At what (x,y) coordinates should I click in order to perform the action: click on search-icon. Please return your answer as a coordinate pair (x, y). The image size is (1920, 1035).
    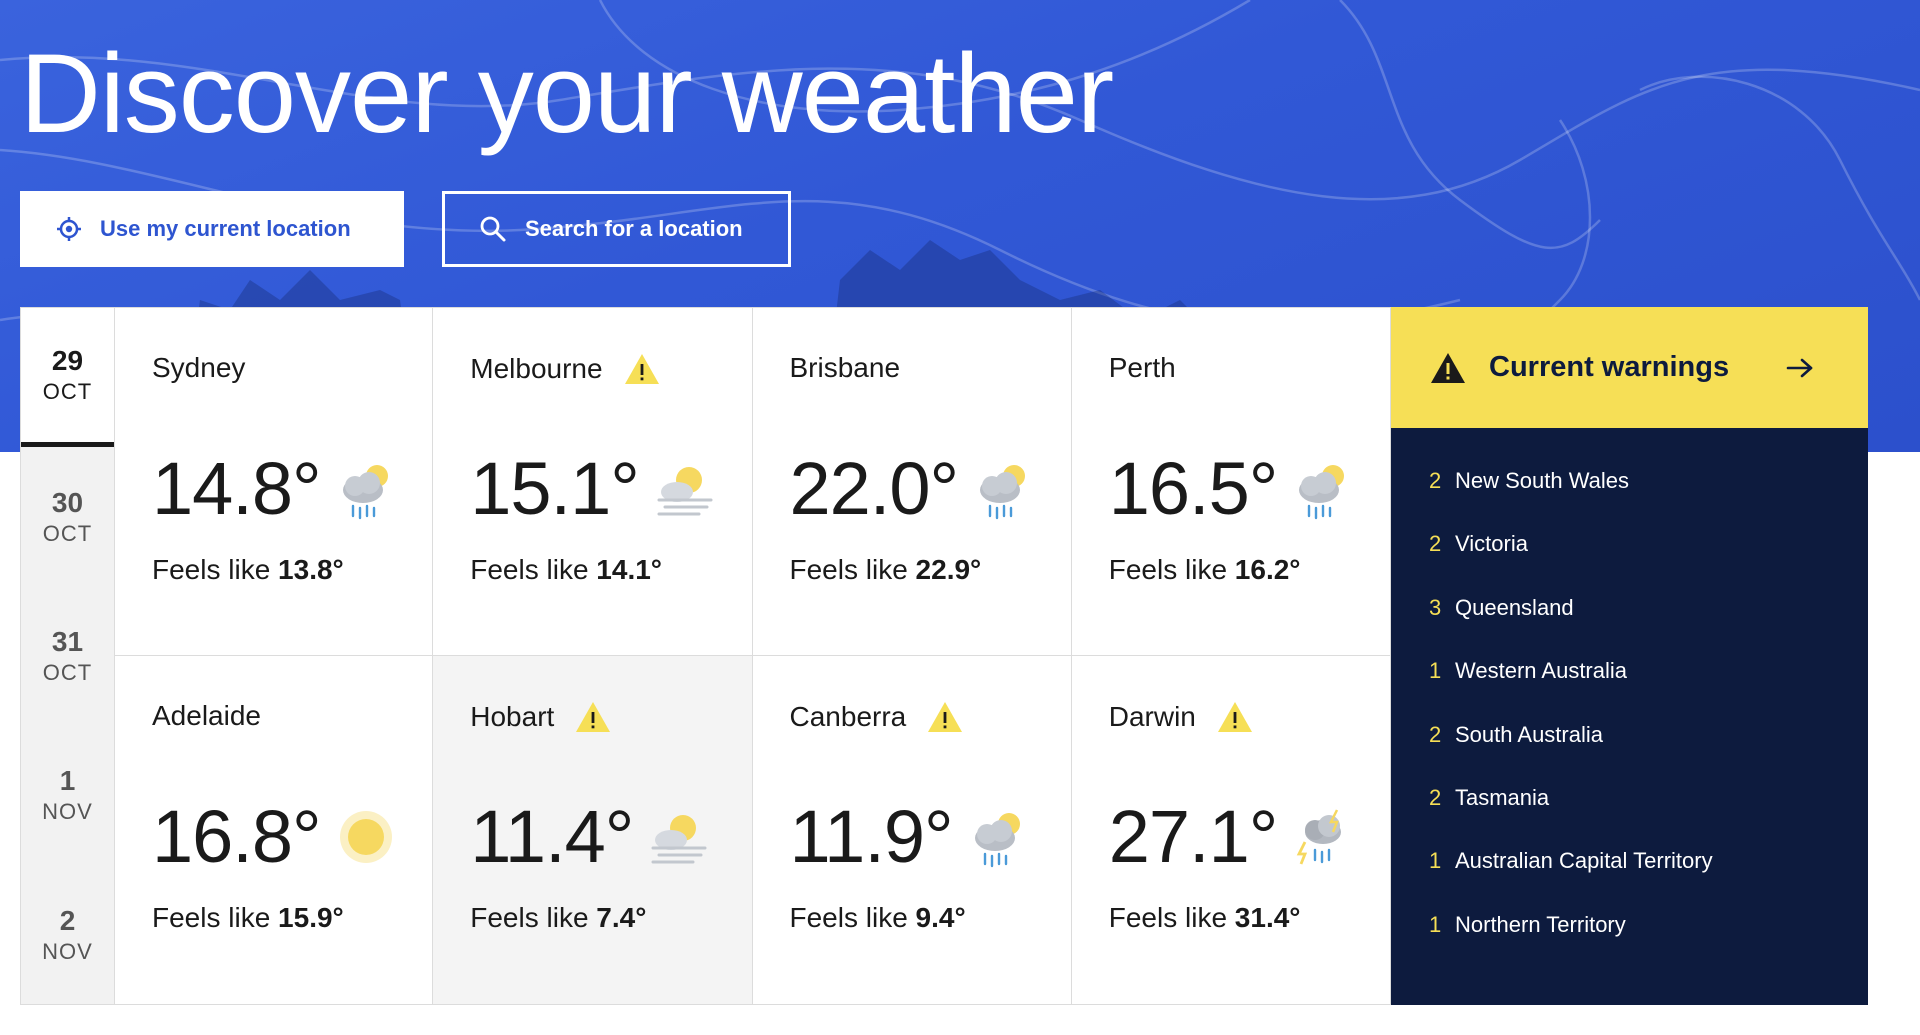
    Looking at the image, I should click on (493, 229).